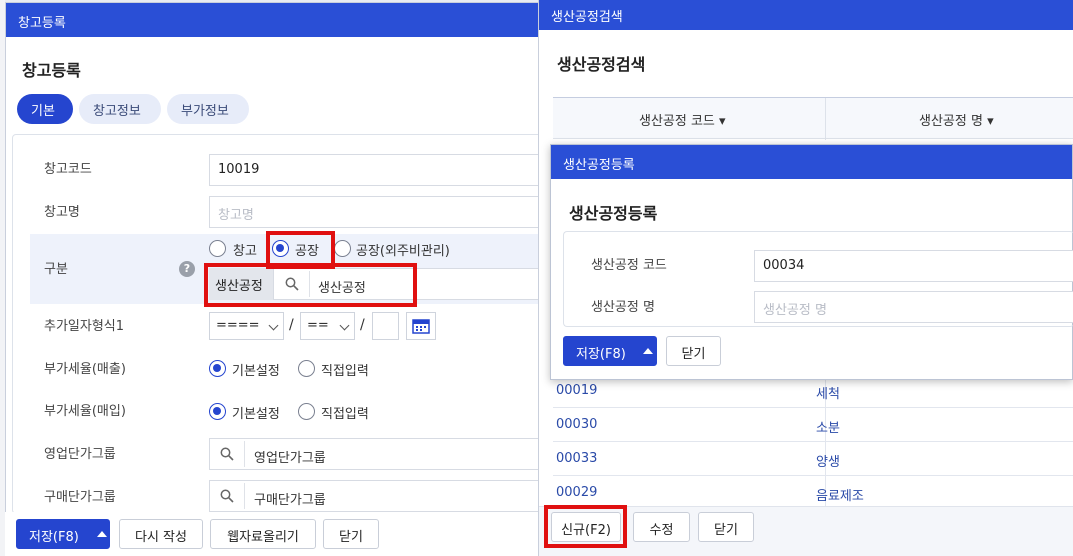 The height and width of the screenshot is (556, 1073). Describe the element at coordinates (623, 307) in the screenshot. I see `process-name-label: 생산공정 명` at that location.